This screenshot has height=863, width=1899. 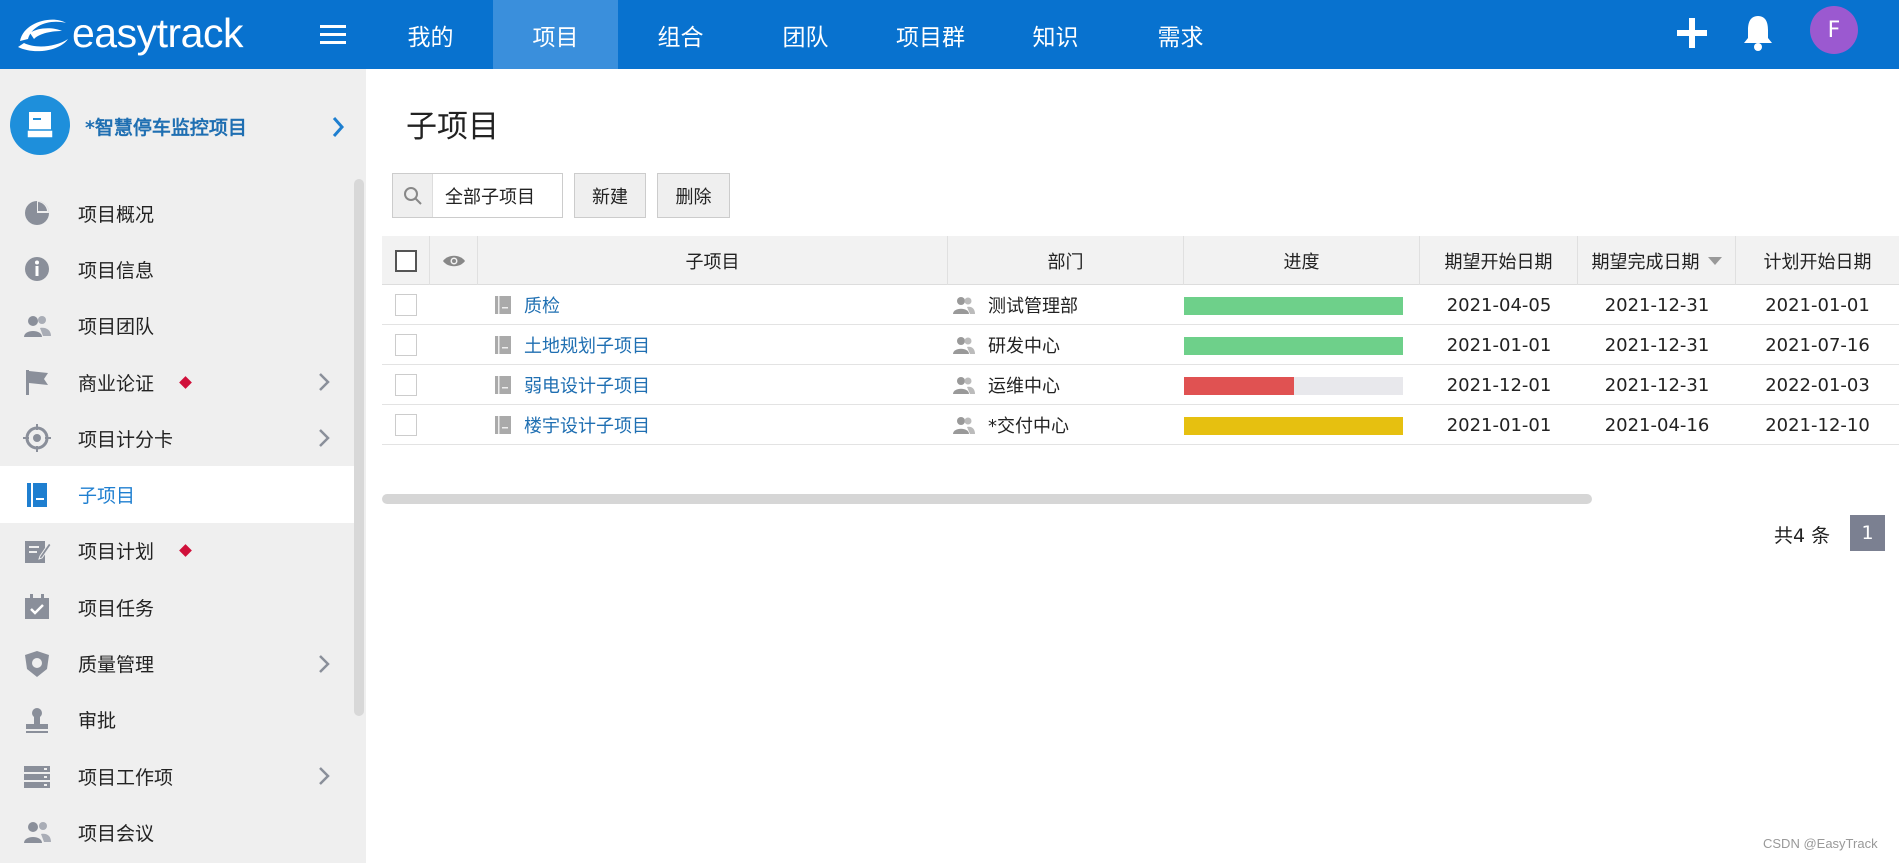 I want to click on team-icon, so click(x=37, y=326).